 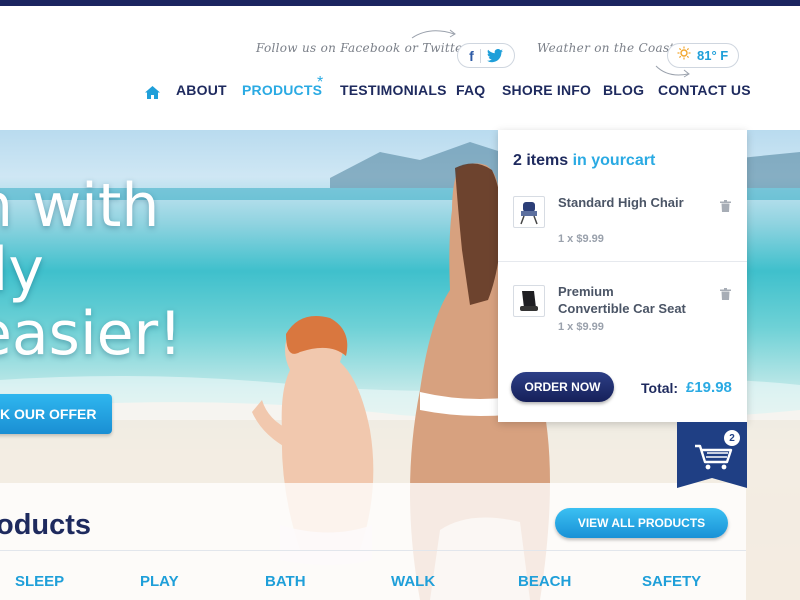 What do you see at coordinates (622, 217) in the screenshot?
I see `cart-item: Standard High Chair 1 x $9.99` at bounding box center [622, 217].